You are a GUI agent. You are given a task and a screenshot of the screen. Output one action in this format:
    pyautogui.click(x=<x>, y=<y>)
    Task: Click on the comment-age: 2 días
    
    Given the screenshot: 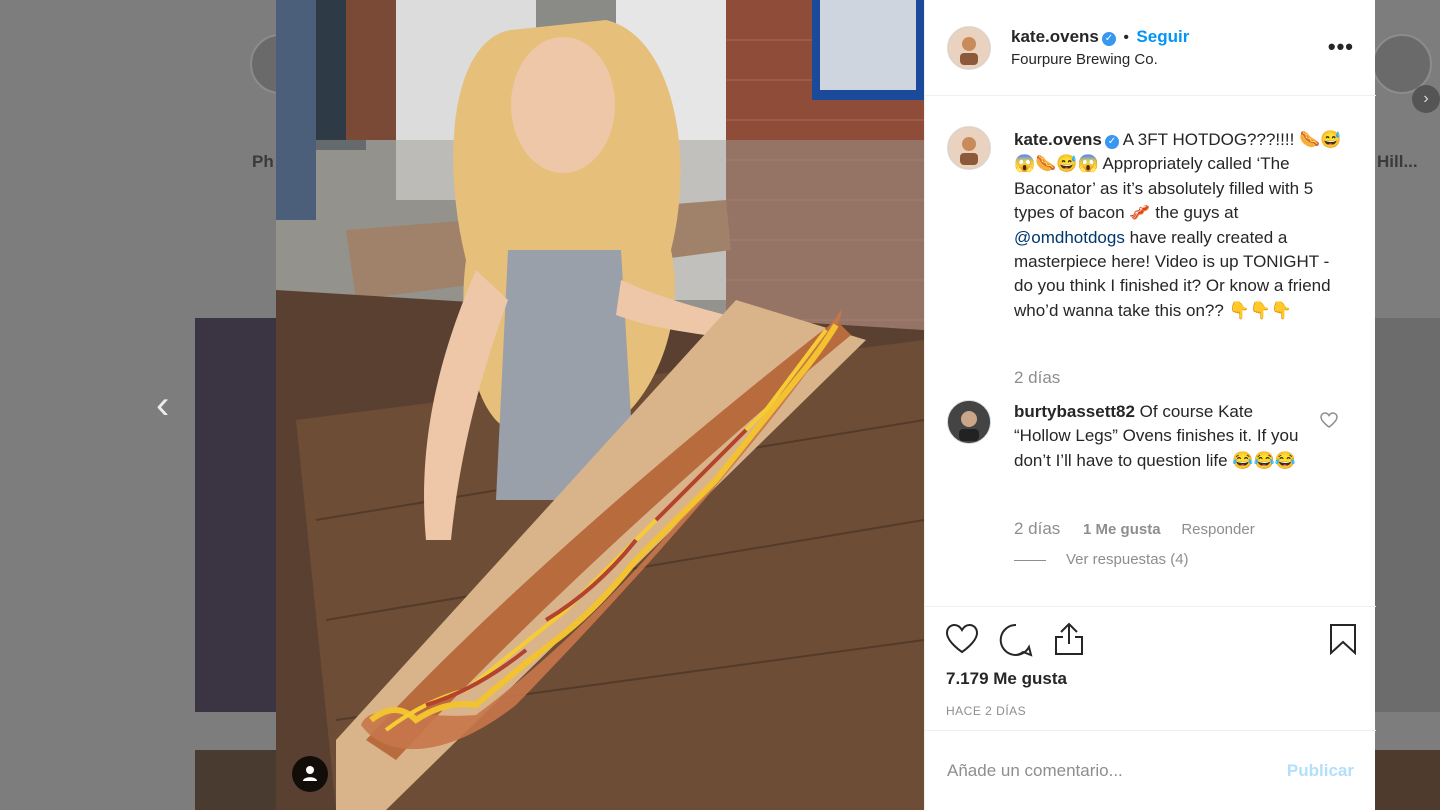 What is the action you would take?
    pyautogui.click(x=1037, y=528)
    